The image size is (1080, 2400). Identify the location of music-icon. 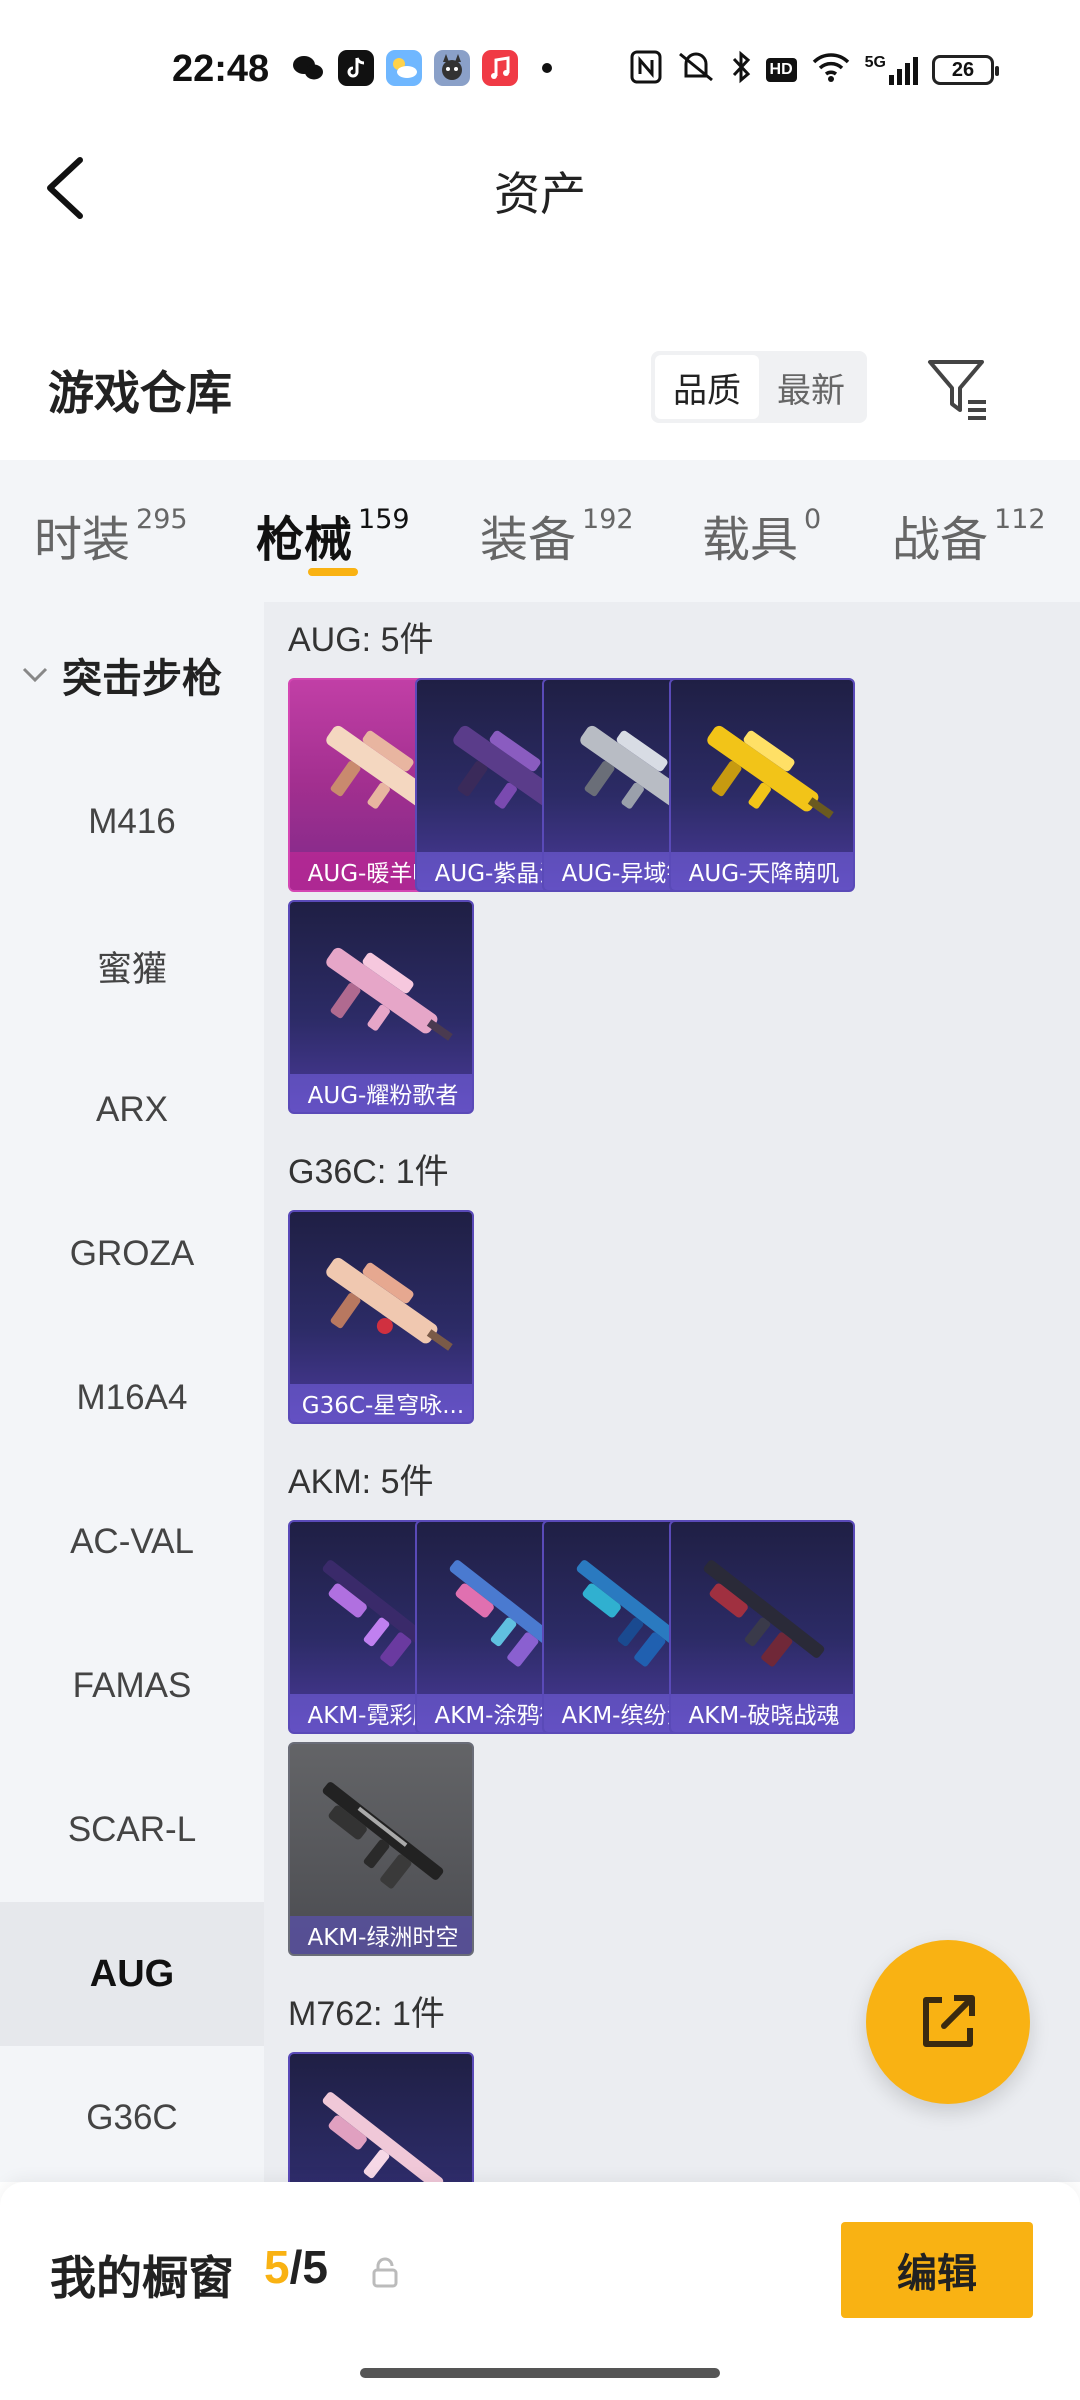
(500, 68).